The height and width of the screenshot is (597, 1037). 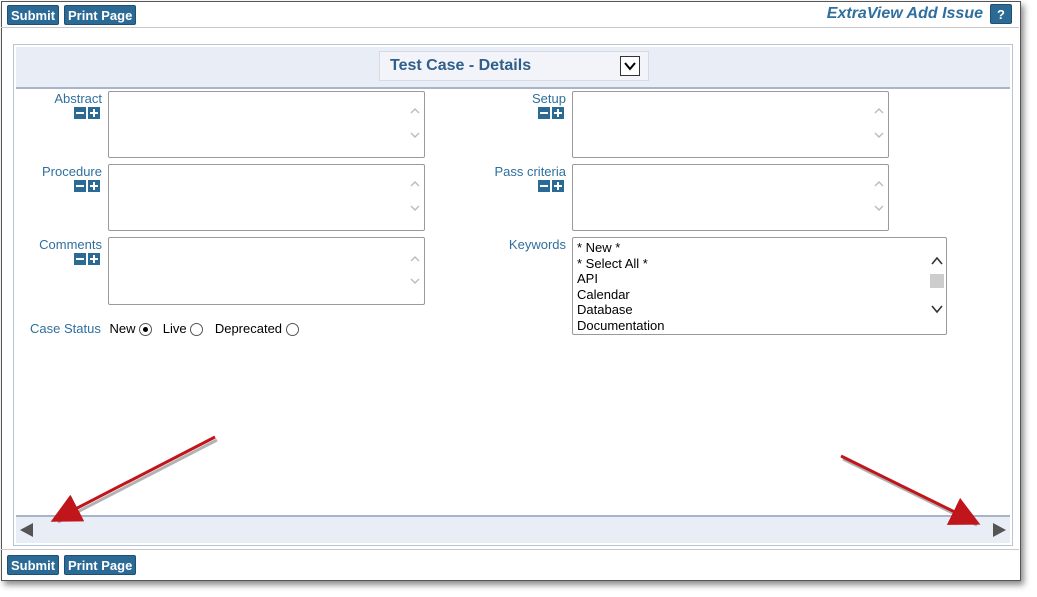 I want to click on annotation-arrow-left, so click(x=133, y=478).